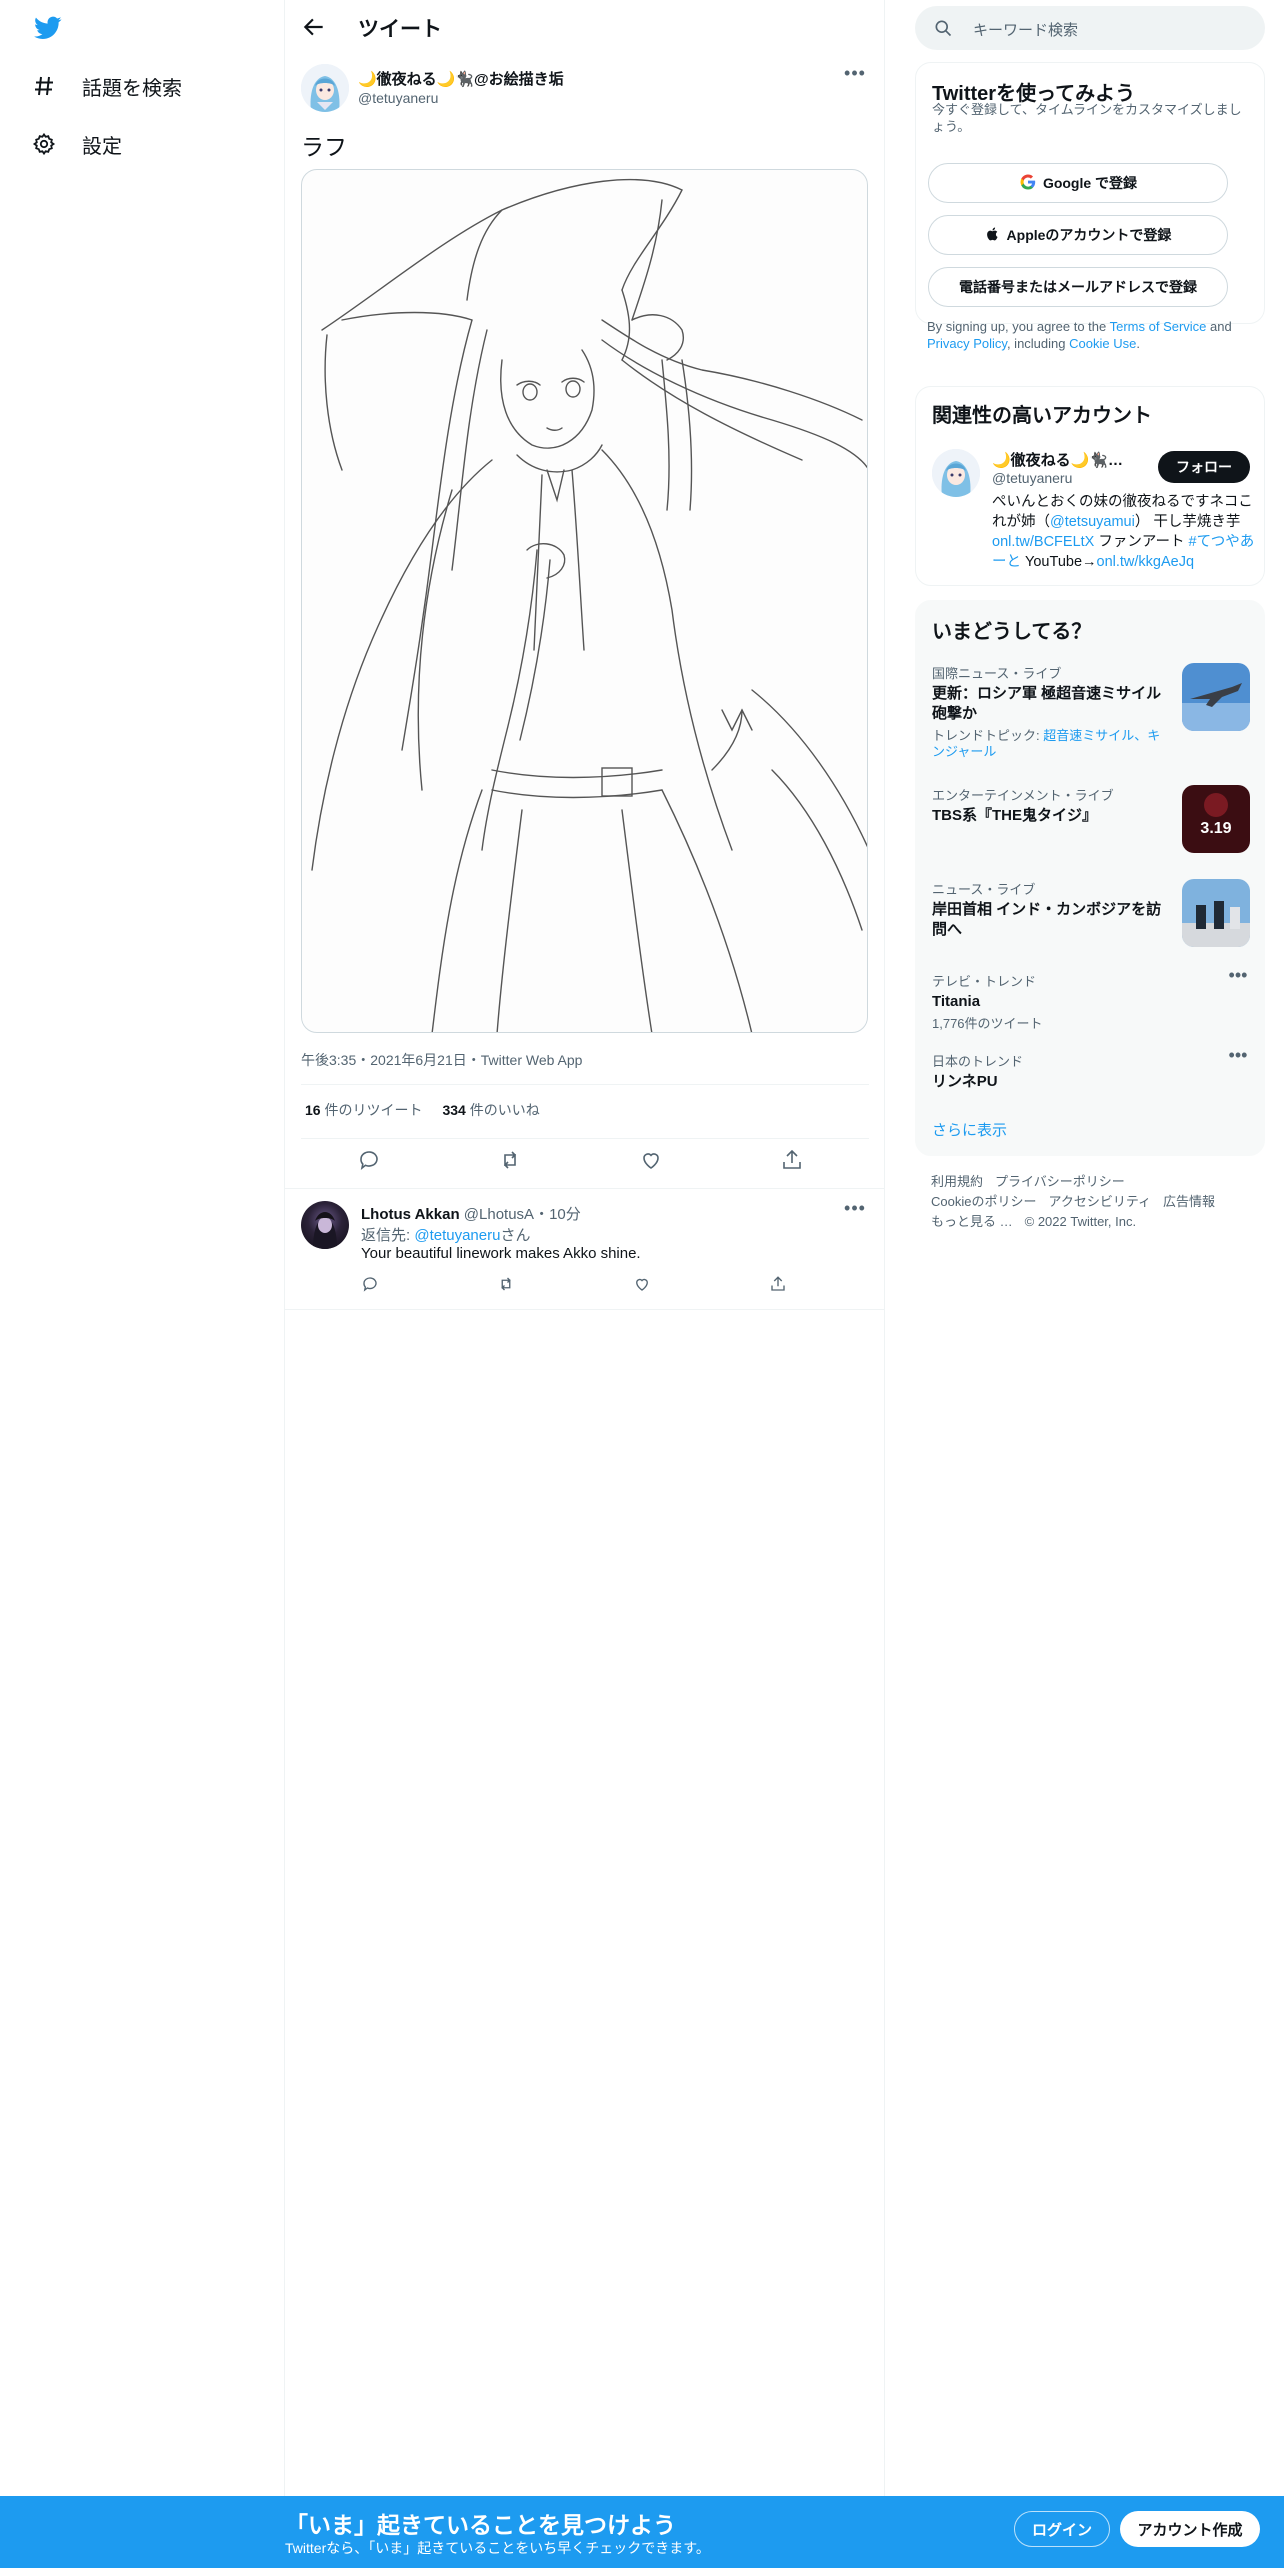 The image size is (1284, 2568). I want to click on tweet-author: 🌙徹夜ねる🌙🐈‍⬛@お絵描き垢 @tetuyaneru •••, so click(585, 89).